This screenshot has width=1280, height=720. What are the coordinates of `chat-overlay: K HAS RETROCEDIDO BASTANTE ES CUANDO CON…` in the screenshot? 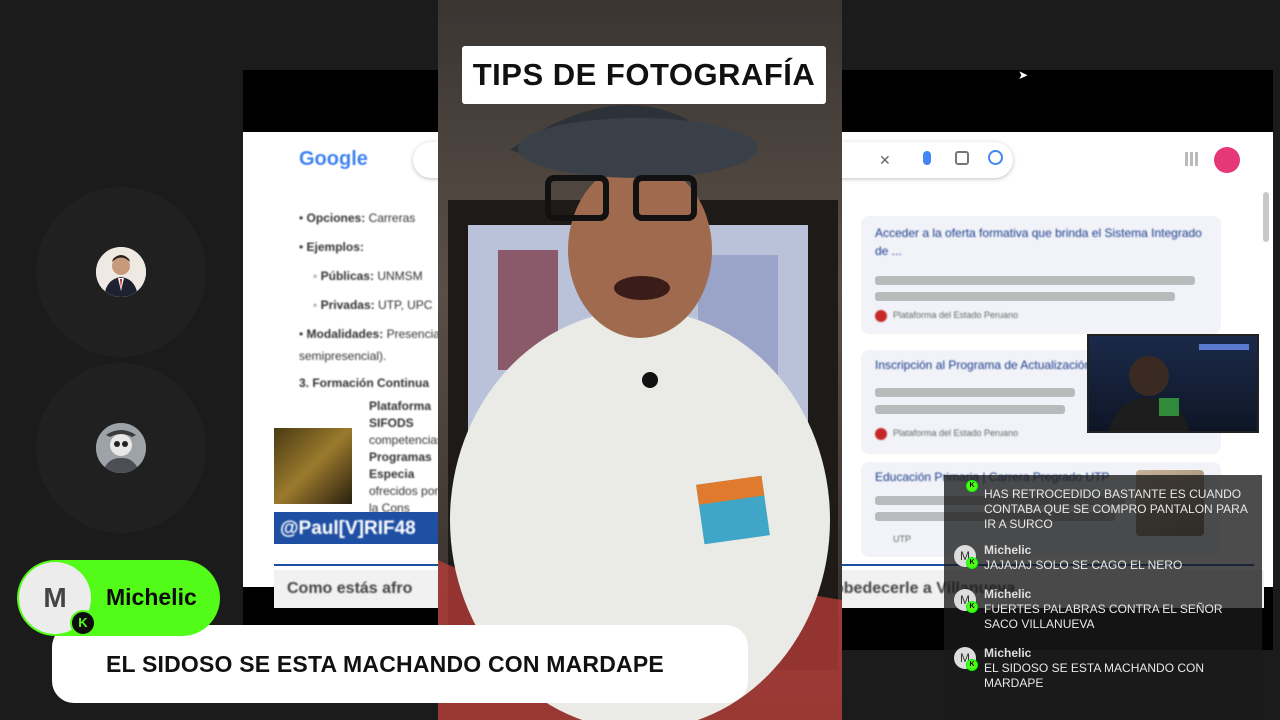 It's located at (1103, 597).